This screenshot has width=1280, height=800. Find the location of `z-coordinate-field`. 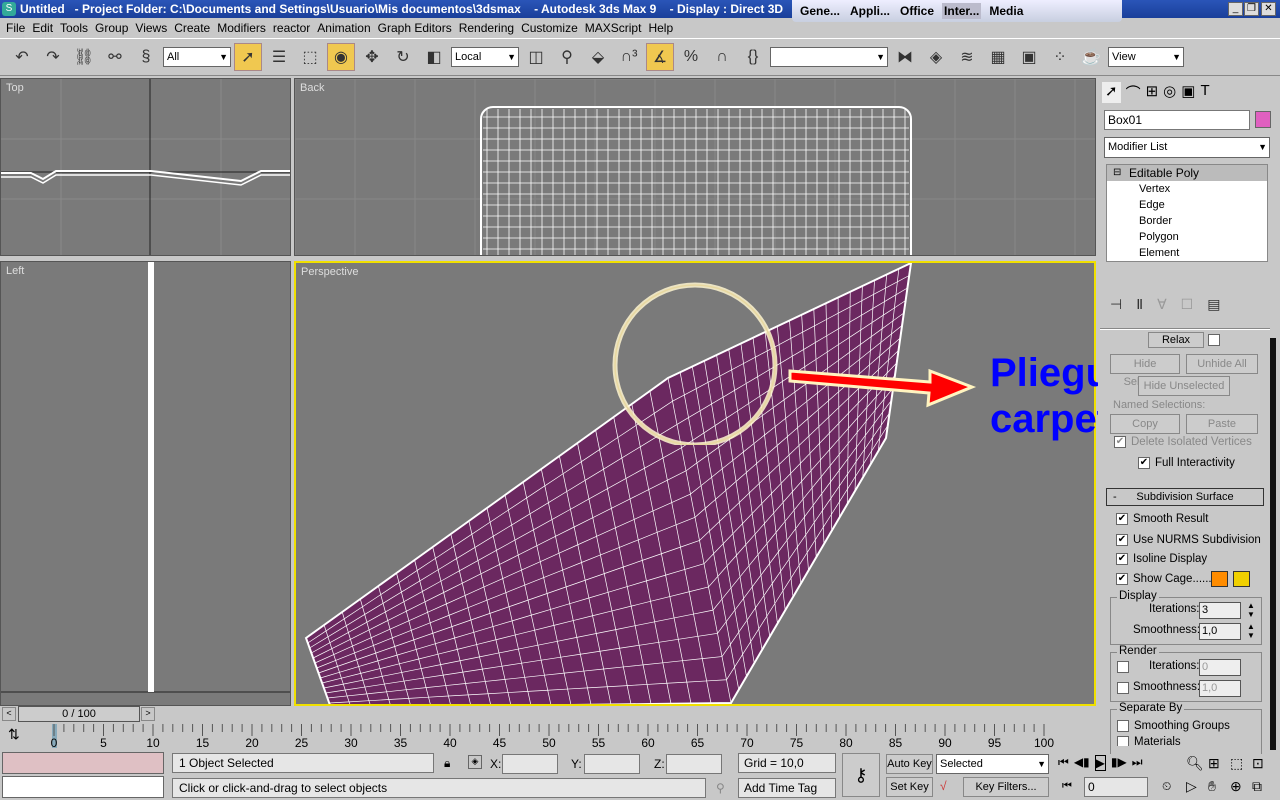

z-coordinate-field is located at coordinates (694, 764).